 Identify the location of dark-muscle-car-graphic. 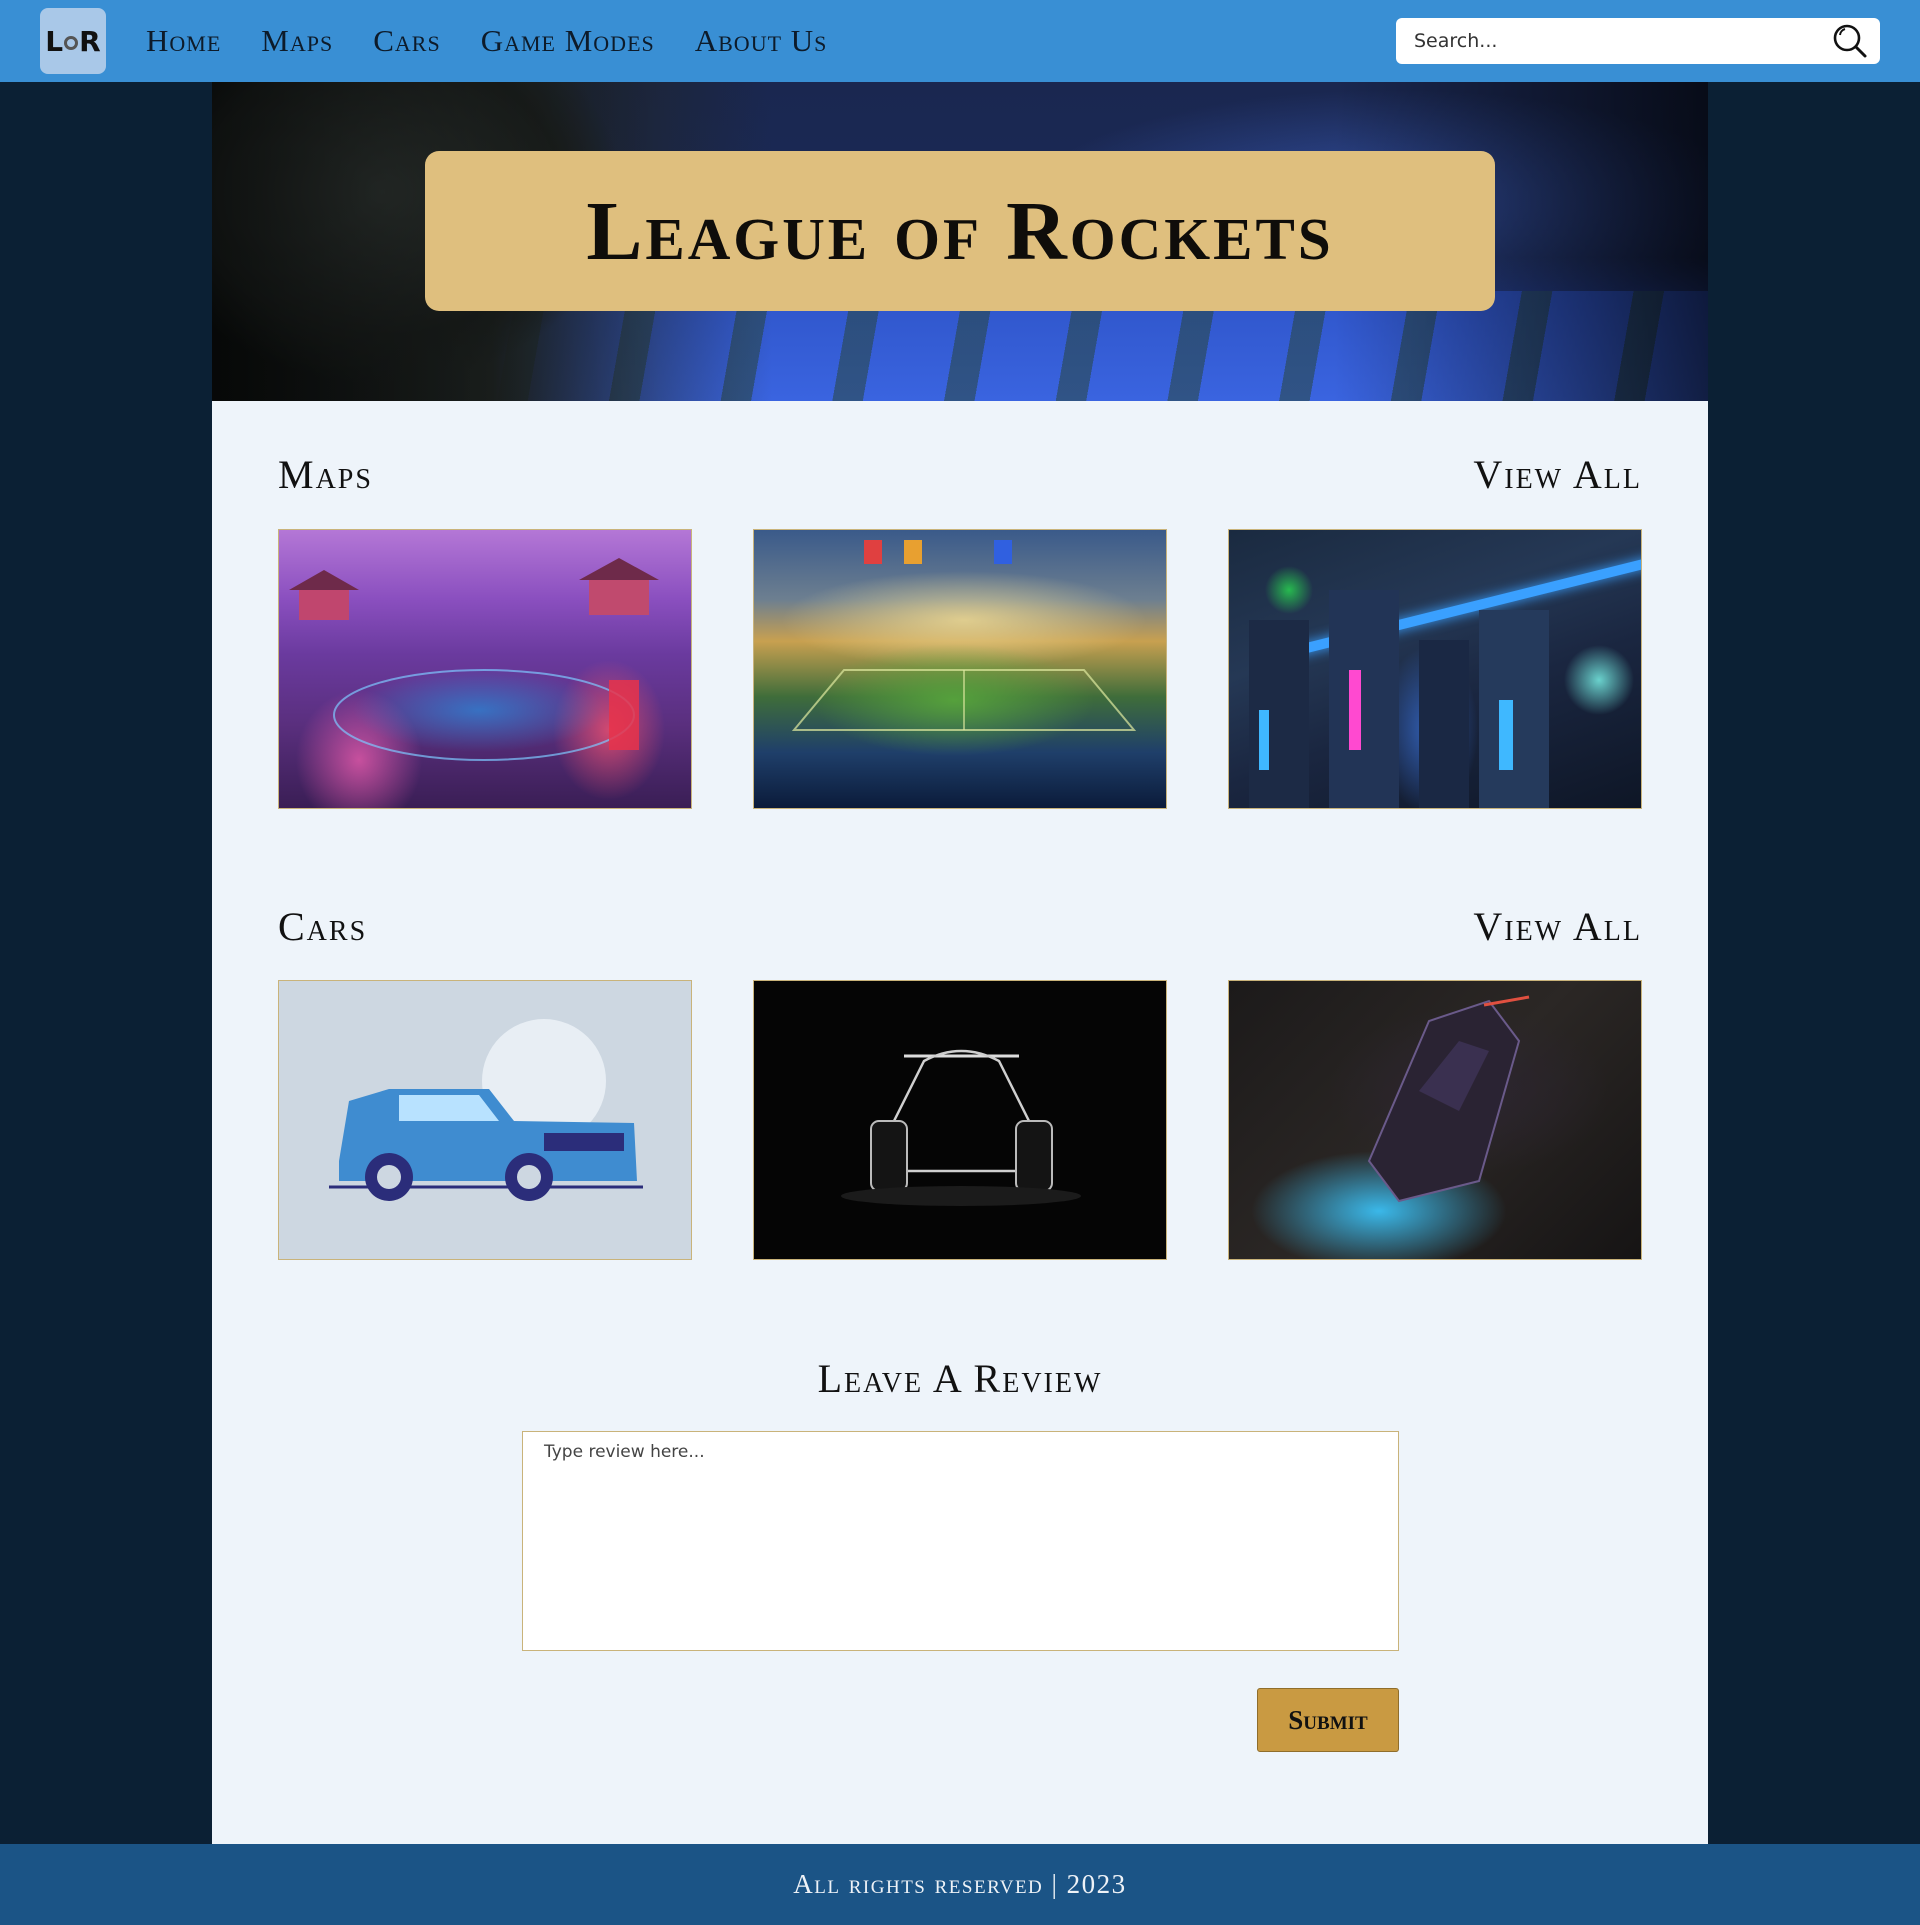
(1448, 1099).